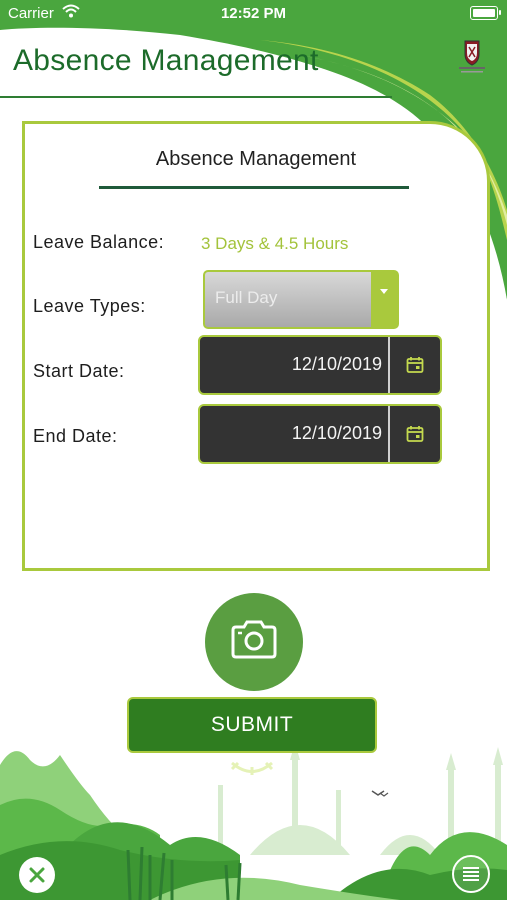 This screenshot has width=507, height=900. I want to click on start-date-label: Start Date:, so click(79, 371).